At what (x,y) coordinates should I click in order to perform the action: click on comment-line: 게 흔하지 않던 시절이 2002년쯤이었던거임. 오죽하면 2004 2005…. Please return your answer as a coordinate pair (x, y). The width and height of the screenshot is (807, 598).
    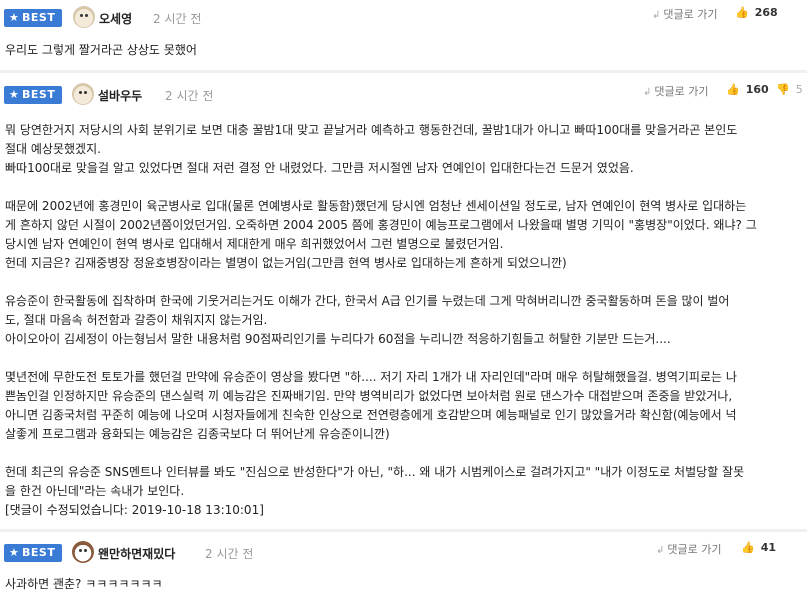
    Looking at the image, I should click on (381, 225).